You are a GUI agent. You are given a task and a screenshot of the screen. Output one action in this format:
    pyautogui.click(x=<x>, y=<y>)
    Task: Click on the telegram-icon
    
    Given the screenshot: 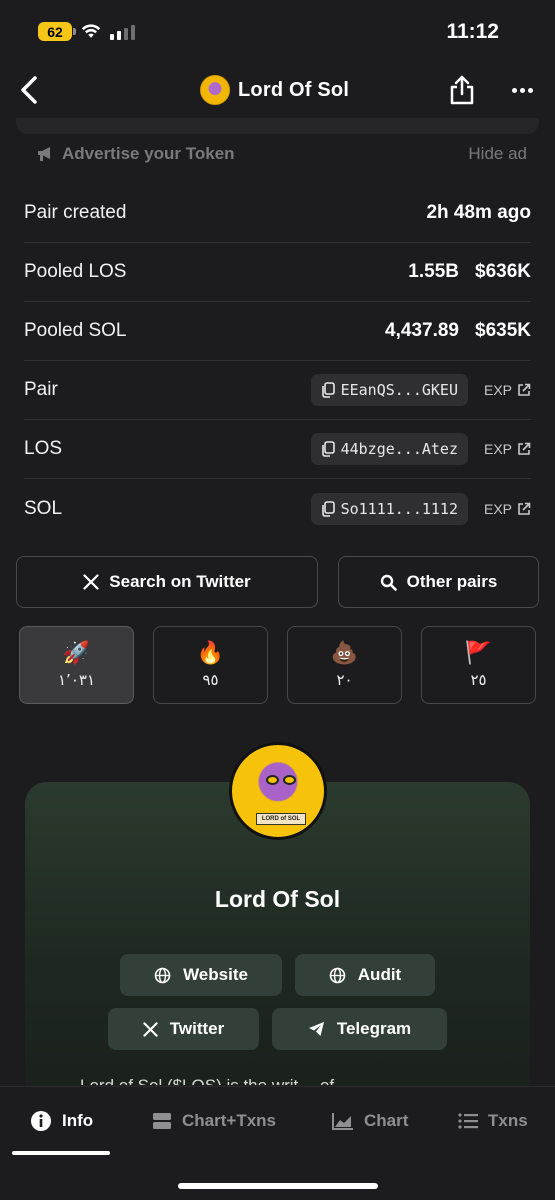 What is the action you would take?
    pyautogui.click(x=316, y=1029)
    